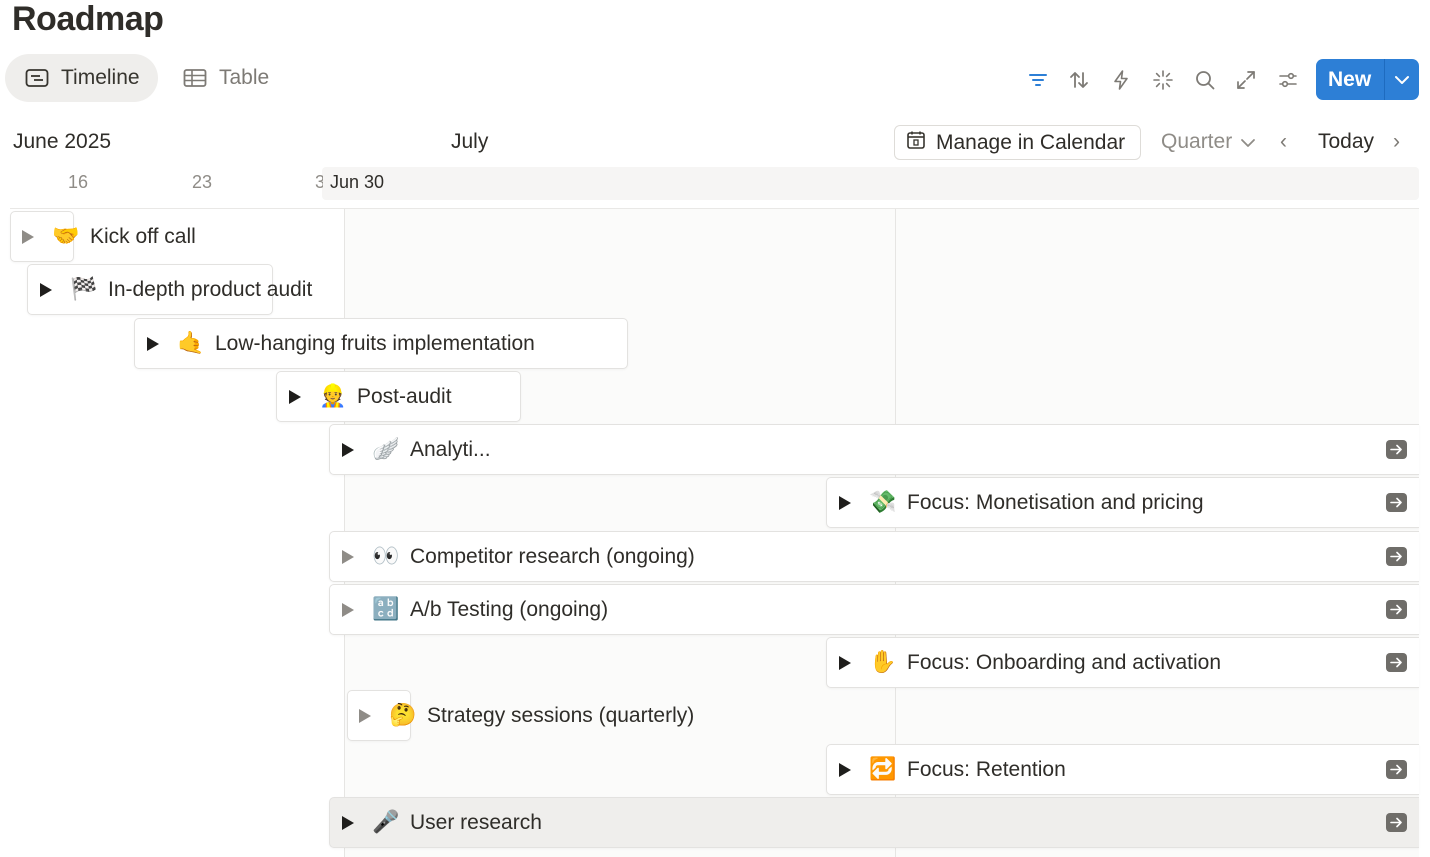 This screenshot has width=1430, height=857. Describe the element at coordinates (874, 609) in the screenshot. I see `task-bar: 🔡 A/b Testing (ongoing)` at that location.